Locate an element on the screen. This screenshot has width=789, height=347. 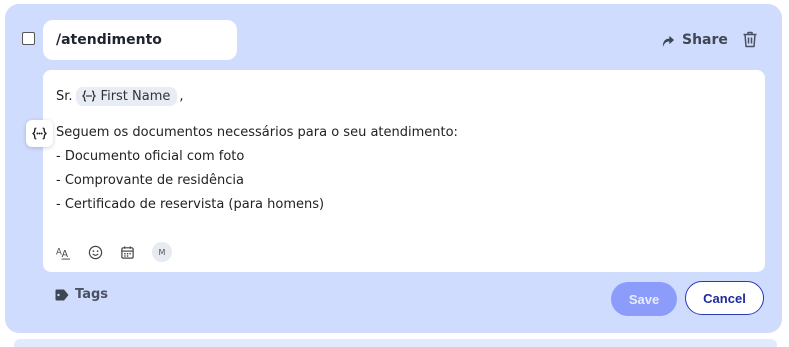
variable-chip-first-name: First Name is located at coordinates (126, 96).